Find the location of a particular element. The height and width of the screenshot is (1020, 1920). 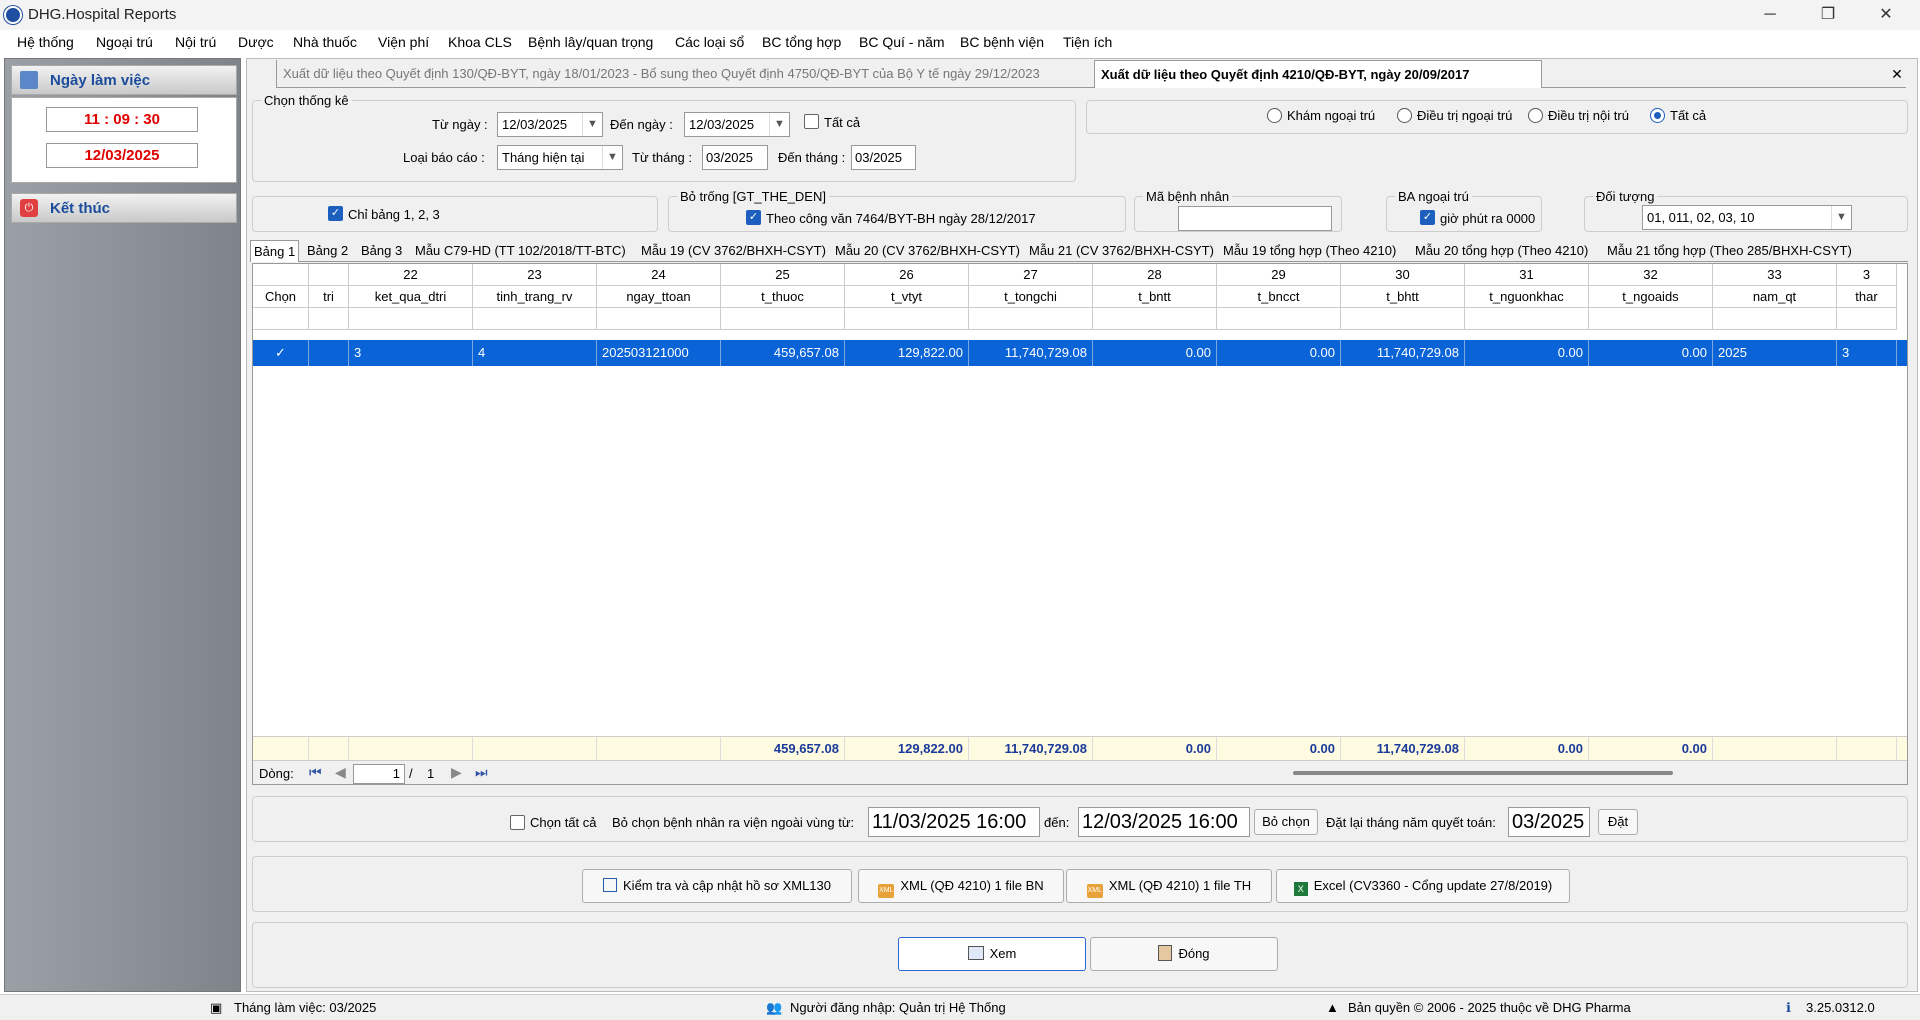

column-number-9: 29 is located at coordinates (1279, 275).